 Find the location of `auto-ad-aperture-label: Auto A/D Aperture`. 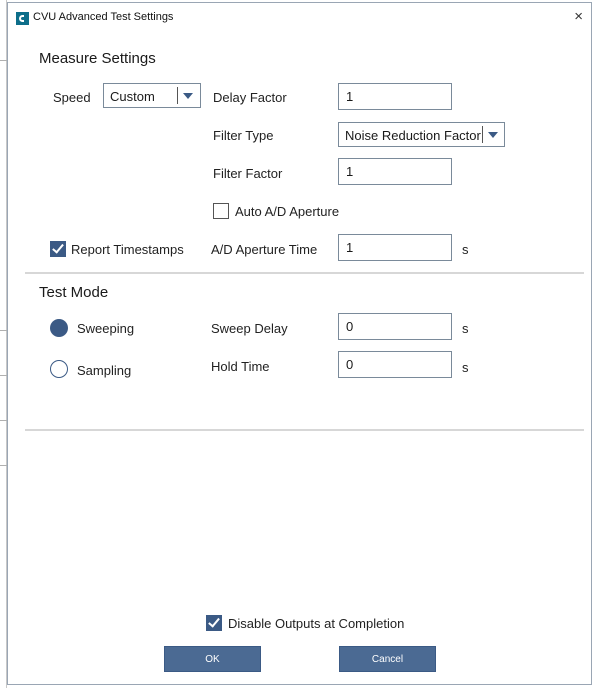

auto-ad-aperture-label: Auto A/D Aperture is located at coordinates (287, 211).